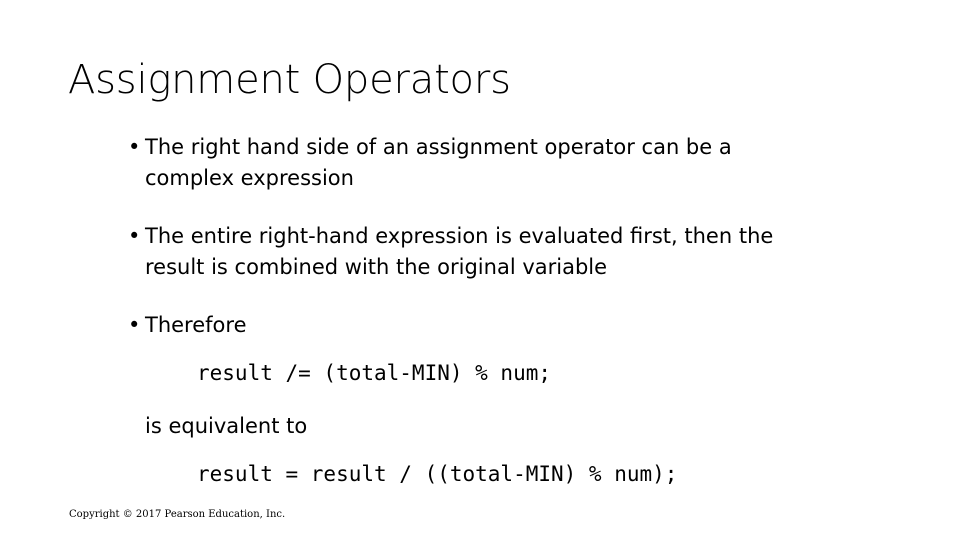 This screenshot has height=540, width=960. I want to click on footer-copyright: Copyright © 2017 Pearson Education, Inc., so click(177, 514).